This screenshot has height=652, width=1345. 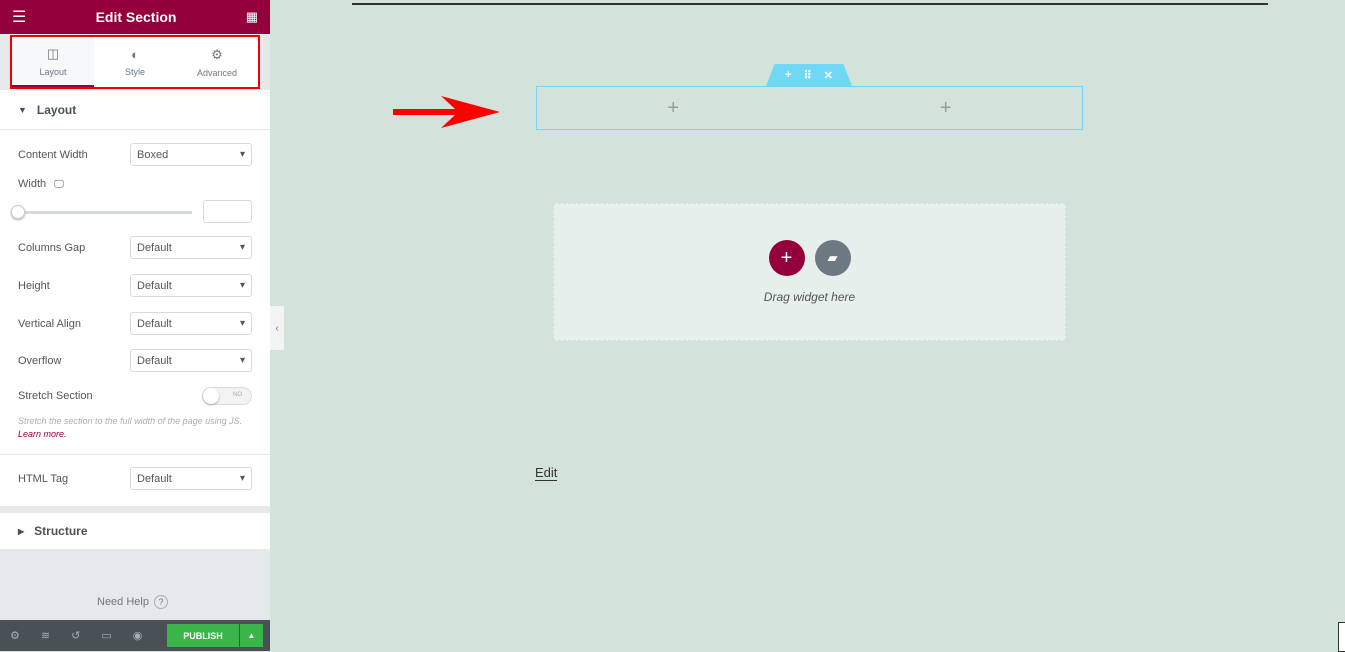 I want to click on desktop-icon: 🖵, so click(x=59, y=184).